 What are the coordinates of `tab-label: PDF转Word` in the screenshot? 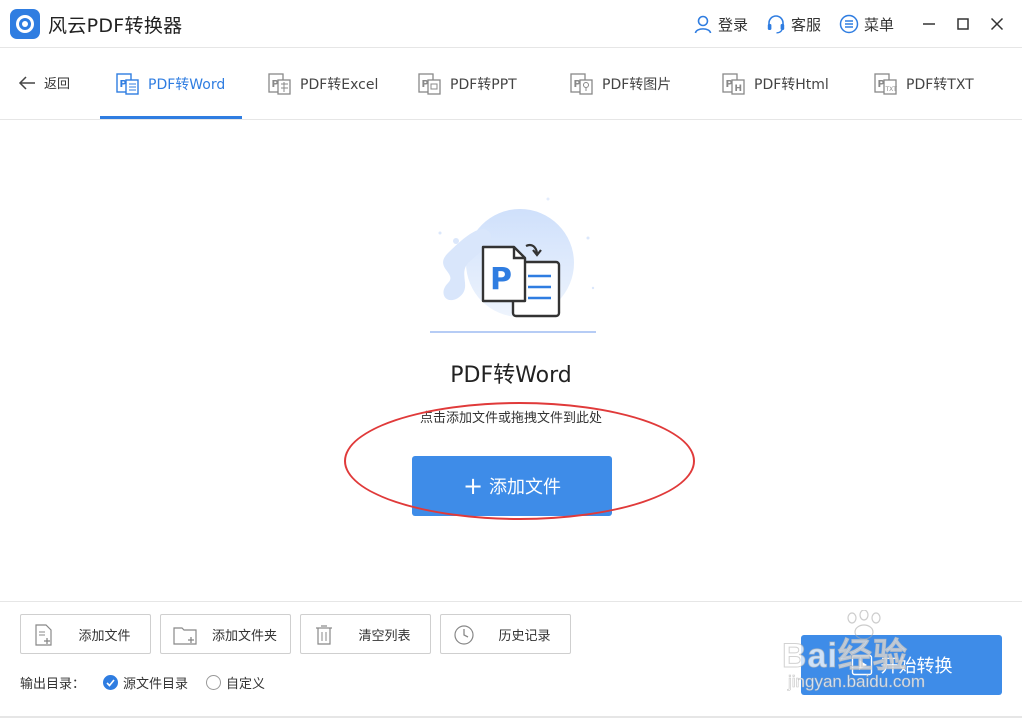 It's located at (187, 85).